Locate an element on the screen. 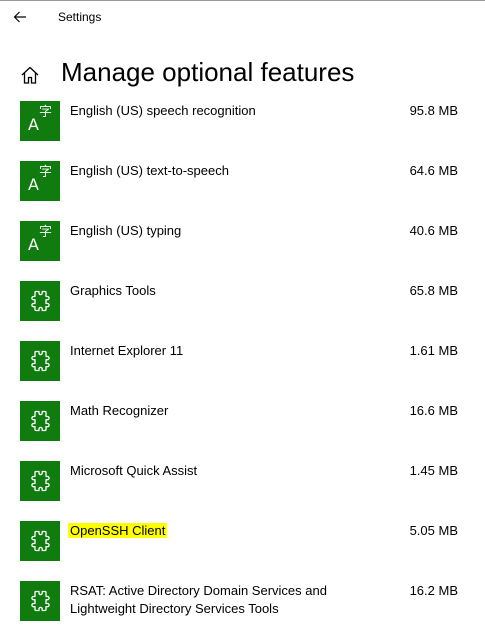 This screenshot has height=632, width=485. feature-name: Internet Explorer 11 is located at coordinates (220, 351).